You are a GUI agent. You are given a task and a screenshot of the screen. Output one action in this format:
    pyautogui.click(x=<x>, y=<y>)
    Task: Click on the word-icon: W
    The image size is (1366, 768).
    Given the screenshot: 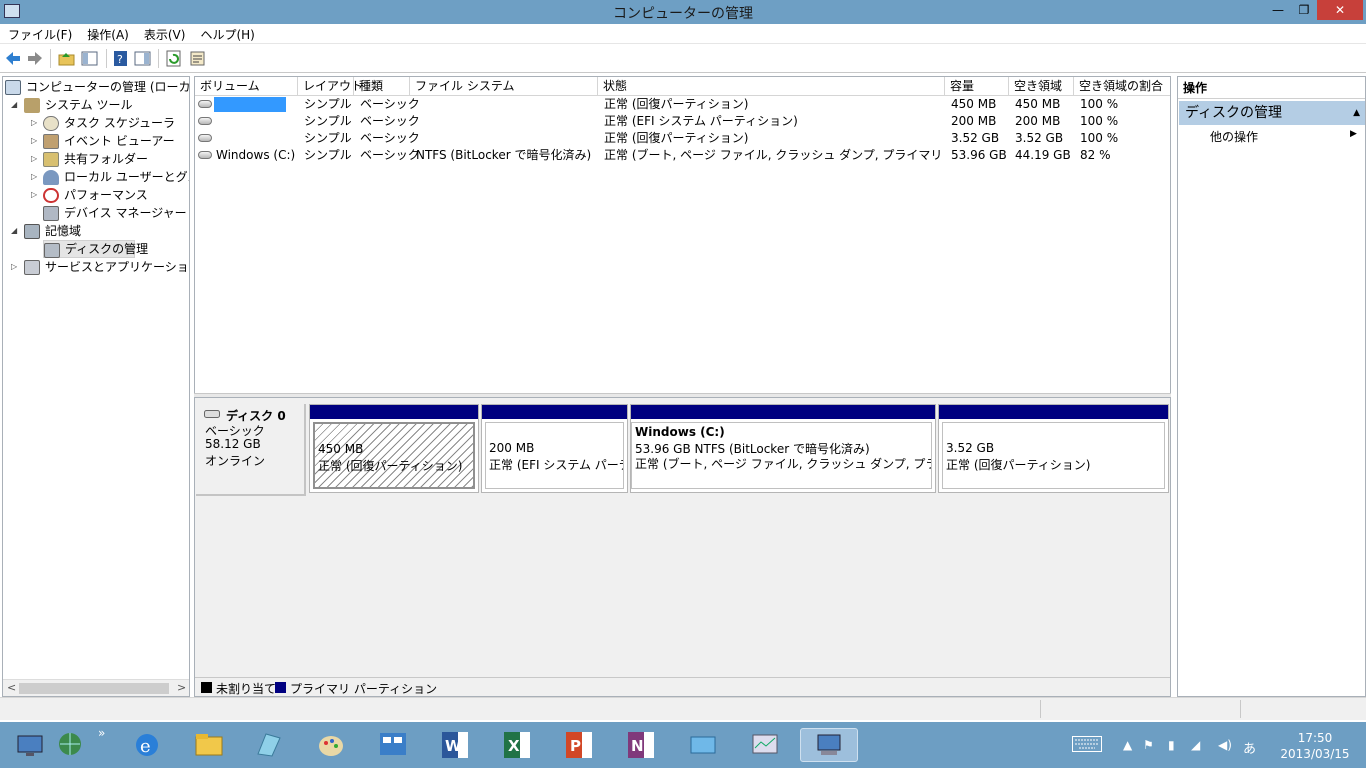 What is the action you would take?
    pyautogui.click(x=455, y=745)
    